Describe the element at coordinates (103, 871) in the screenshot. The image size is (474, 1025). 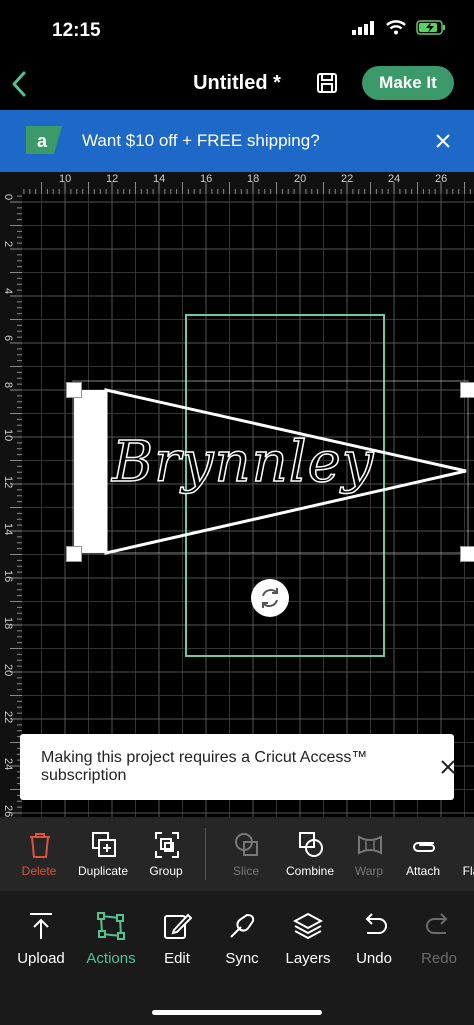
I see `duplicate-label: Duplicate` at that location.